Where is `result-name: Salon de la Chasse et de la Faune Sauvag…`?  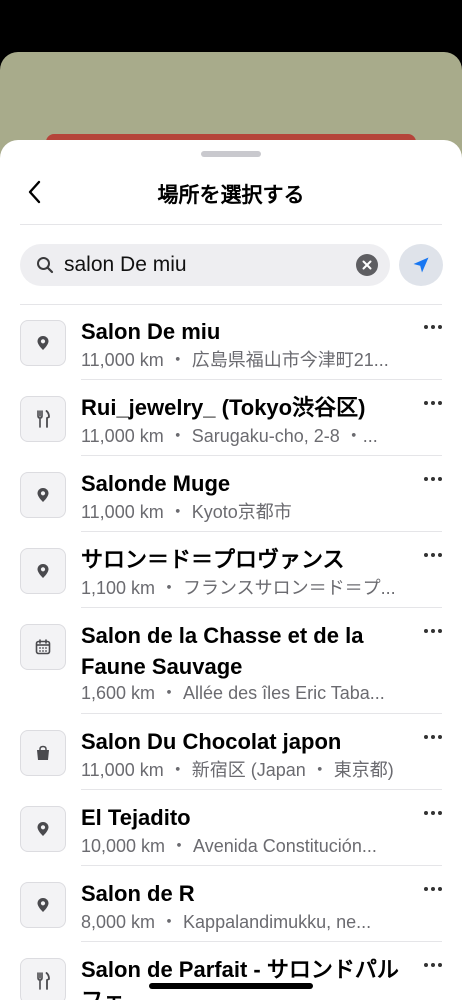 result-name: Salon de la Chasse et de la Faune Sauvag… is located at coordinates (222, 651).